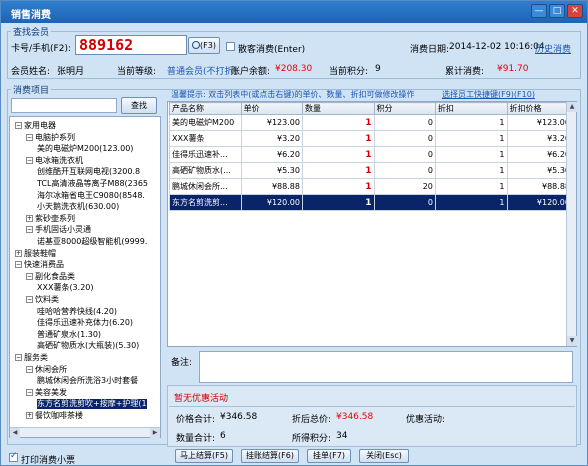 Image resolution: width=588 pixels, height=466 pixels. Describe the element at coordinates (572, 107) in the screenshot. I see `scroll-up-icon: ▲` at that location.